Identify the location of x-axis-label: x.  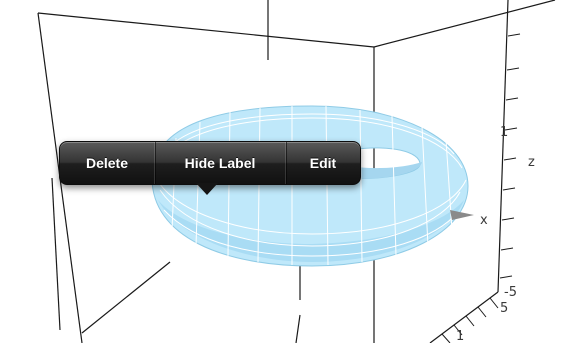
(484, 220).